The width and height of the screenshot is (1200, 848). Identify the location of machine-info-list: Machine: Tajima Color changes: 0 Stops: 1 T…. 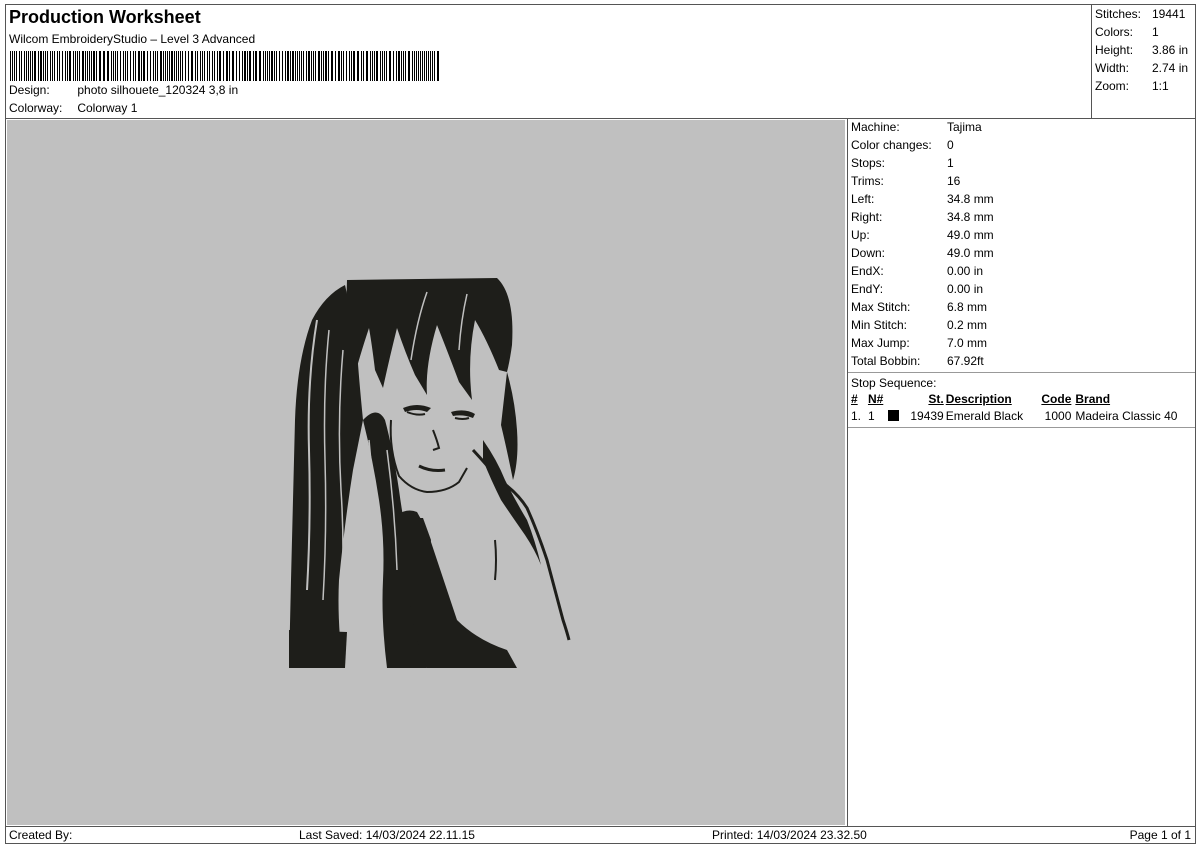
(1021, 245).